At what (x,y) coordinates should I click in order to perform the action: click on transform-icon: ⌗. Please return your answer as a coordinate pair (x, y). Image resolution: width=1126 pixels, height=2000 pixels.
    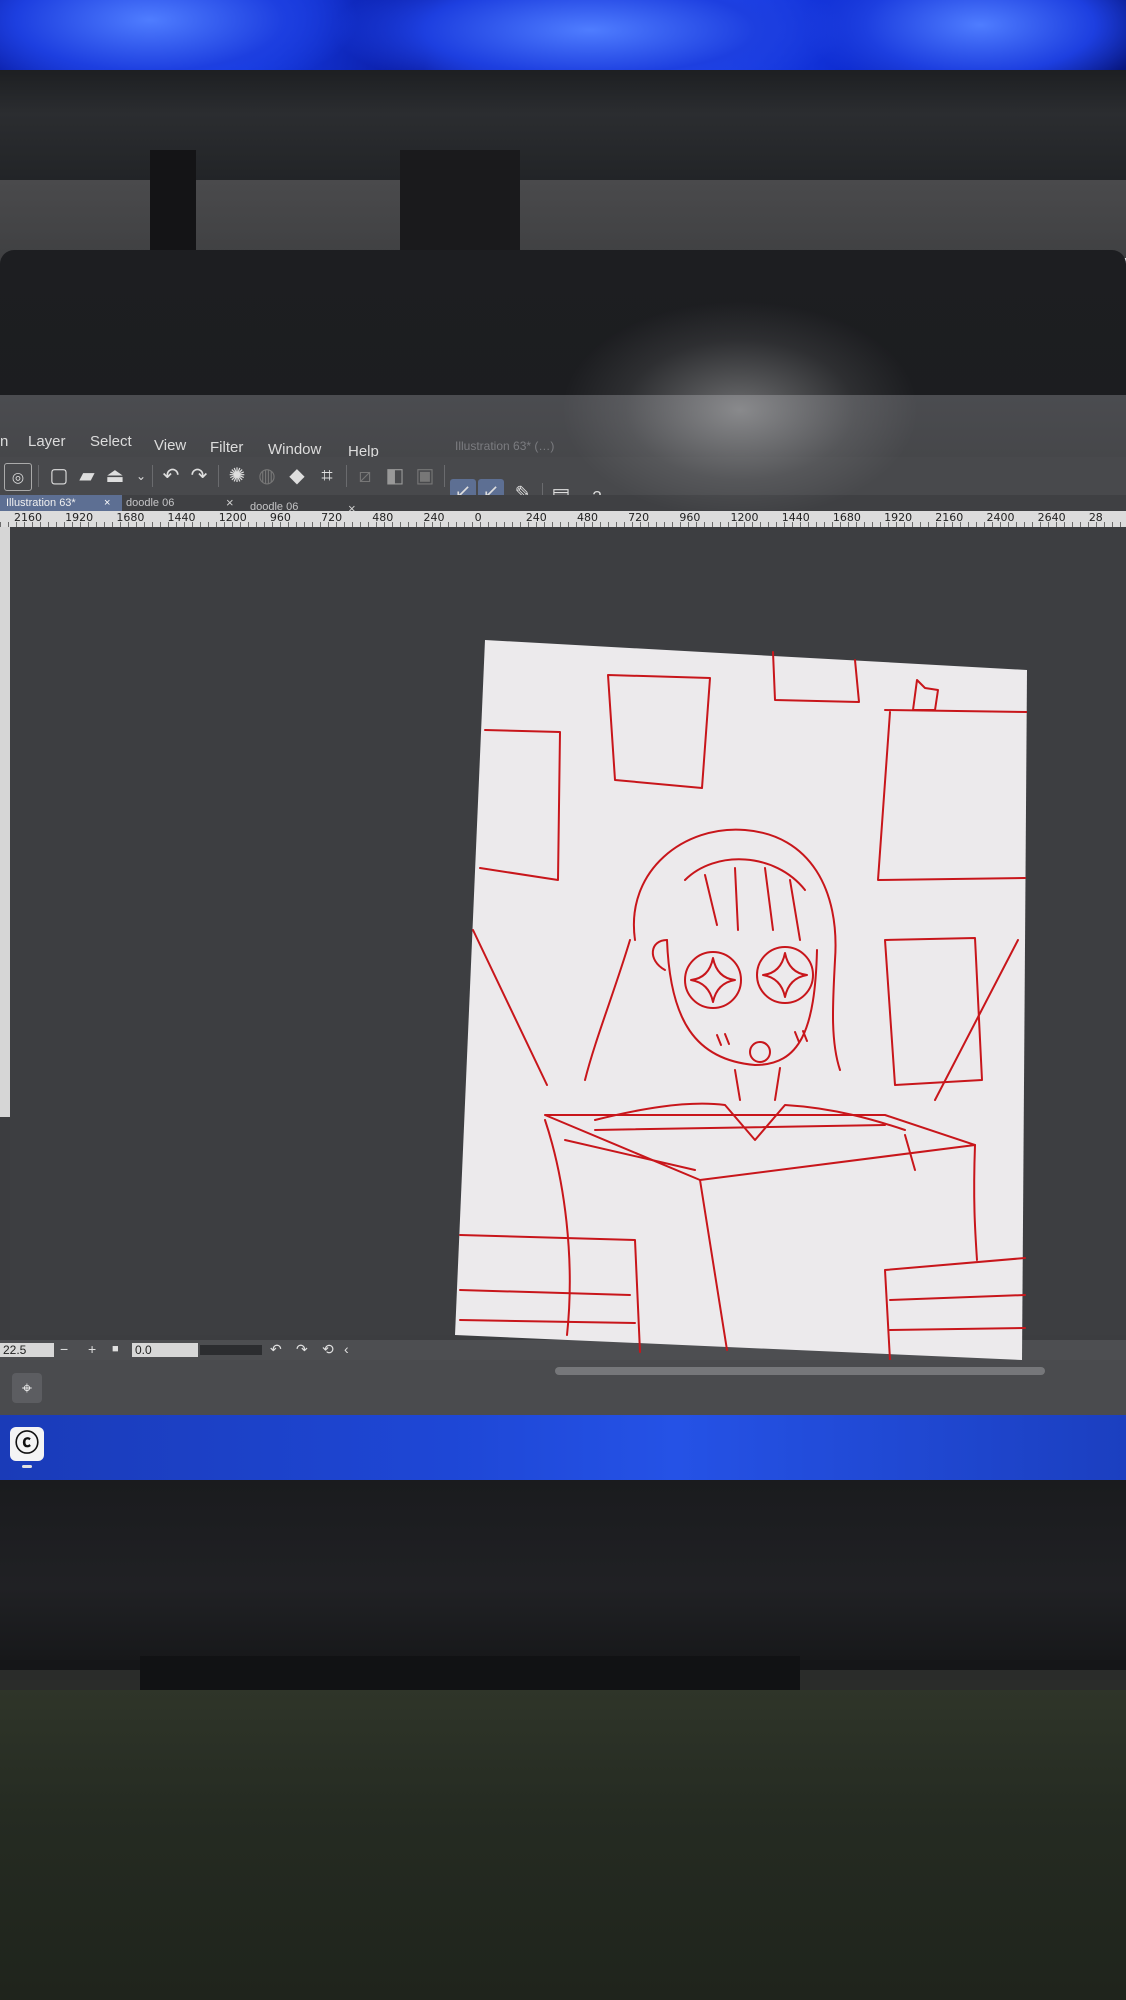
    Looking at the image, I should click on (327, 476).